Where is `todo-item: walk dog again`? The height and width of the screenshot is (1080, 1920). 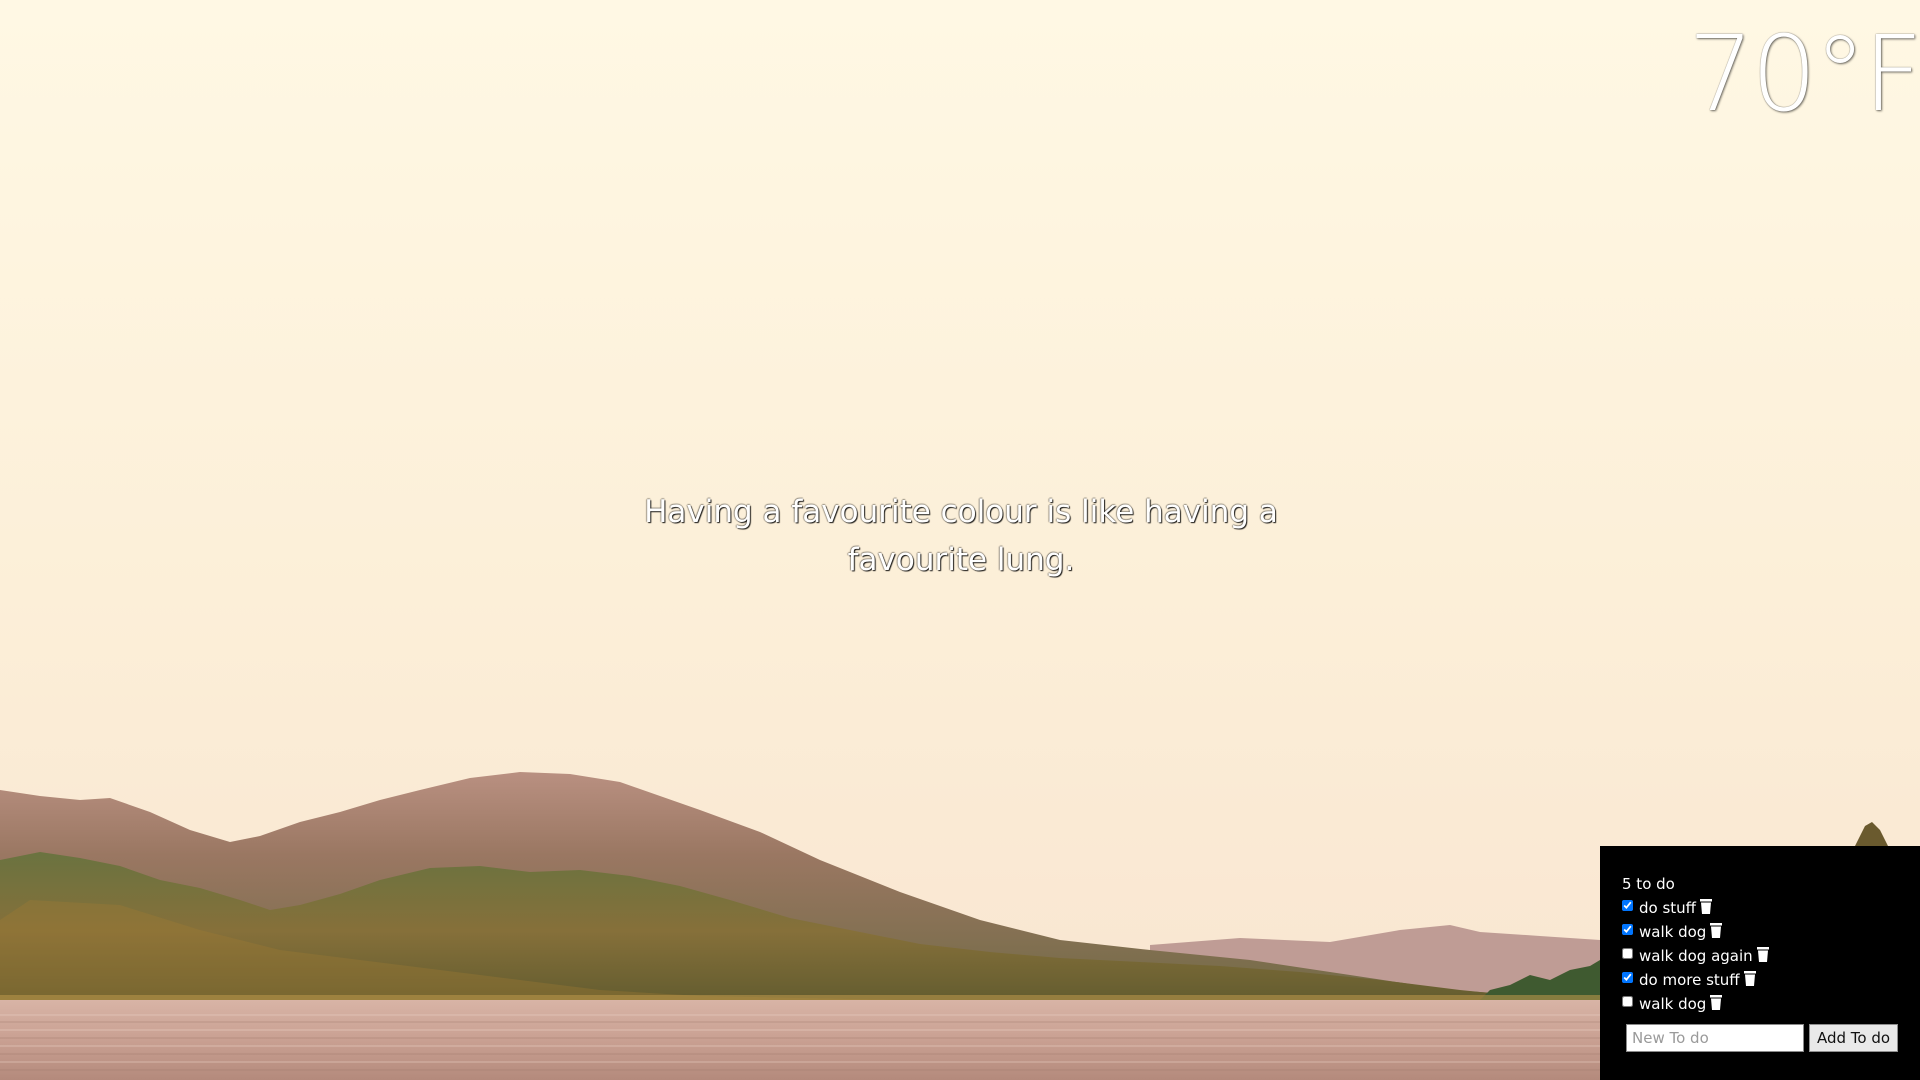 todo-item: walk dog again is located at coordinates (1771, 956).